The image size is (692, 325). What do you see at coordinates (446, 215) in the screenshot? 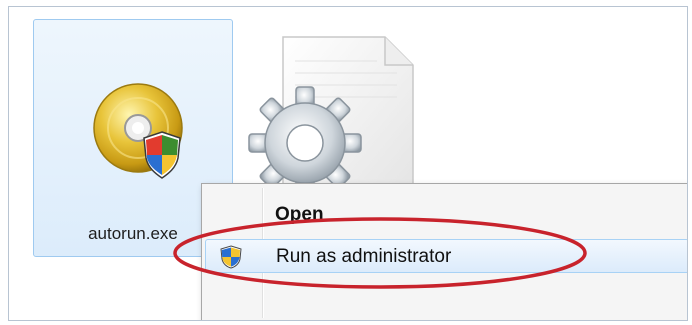
I see `menu-item-open: Open` at bounding box center [446, 215].